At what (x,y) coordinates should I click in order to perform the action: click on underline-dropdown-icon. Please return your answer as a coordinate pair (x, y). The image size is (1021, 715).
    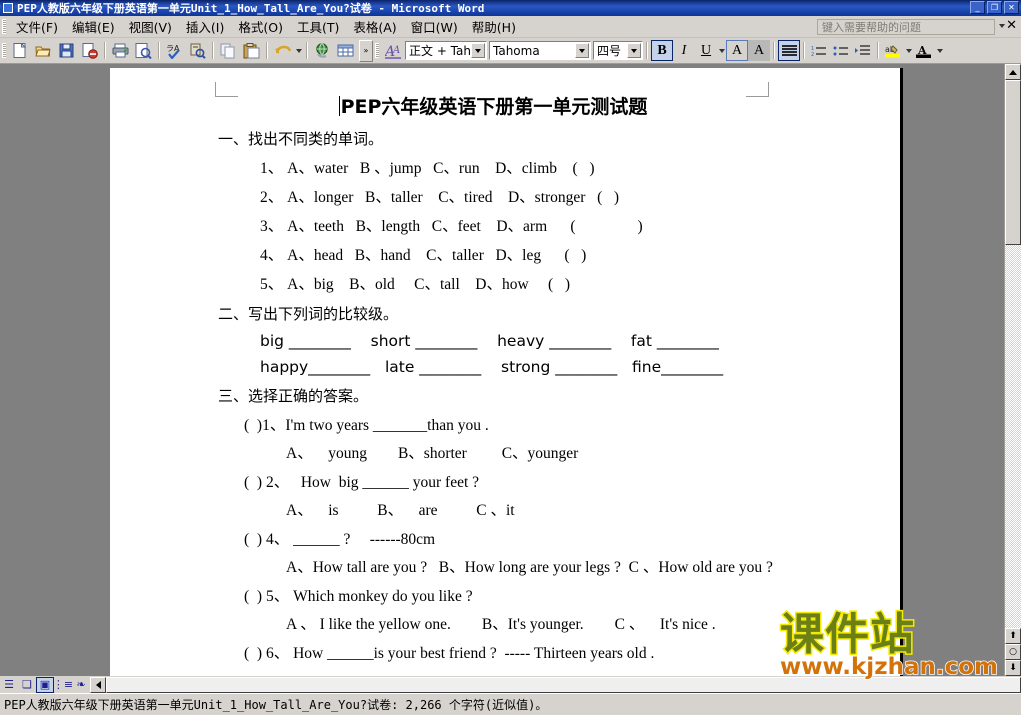
    Looking at the image, I should click on (721, 50).